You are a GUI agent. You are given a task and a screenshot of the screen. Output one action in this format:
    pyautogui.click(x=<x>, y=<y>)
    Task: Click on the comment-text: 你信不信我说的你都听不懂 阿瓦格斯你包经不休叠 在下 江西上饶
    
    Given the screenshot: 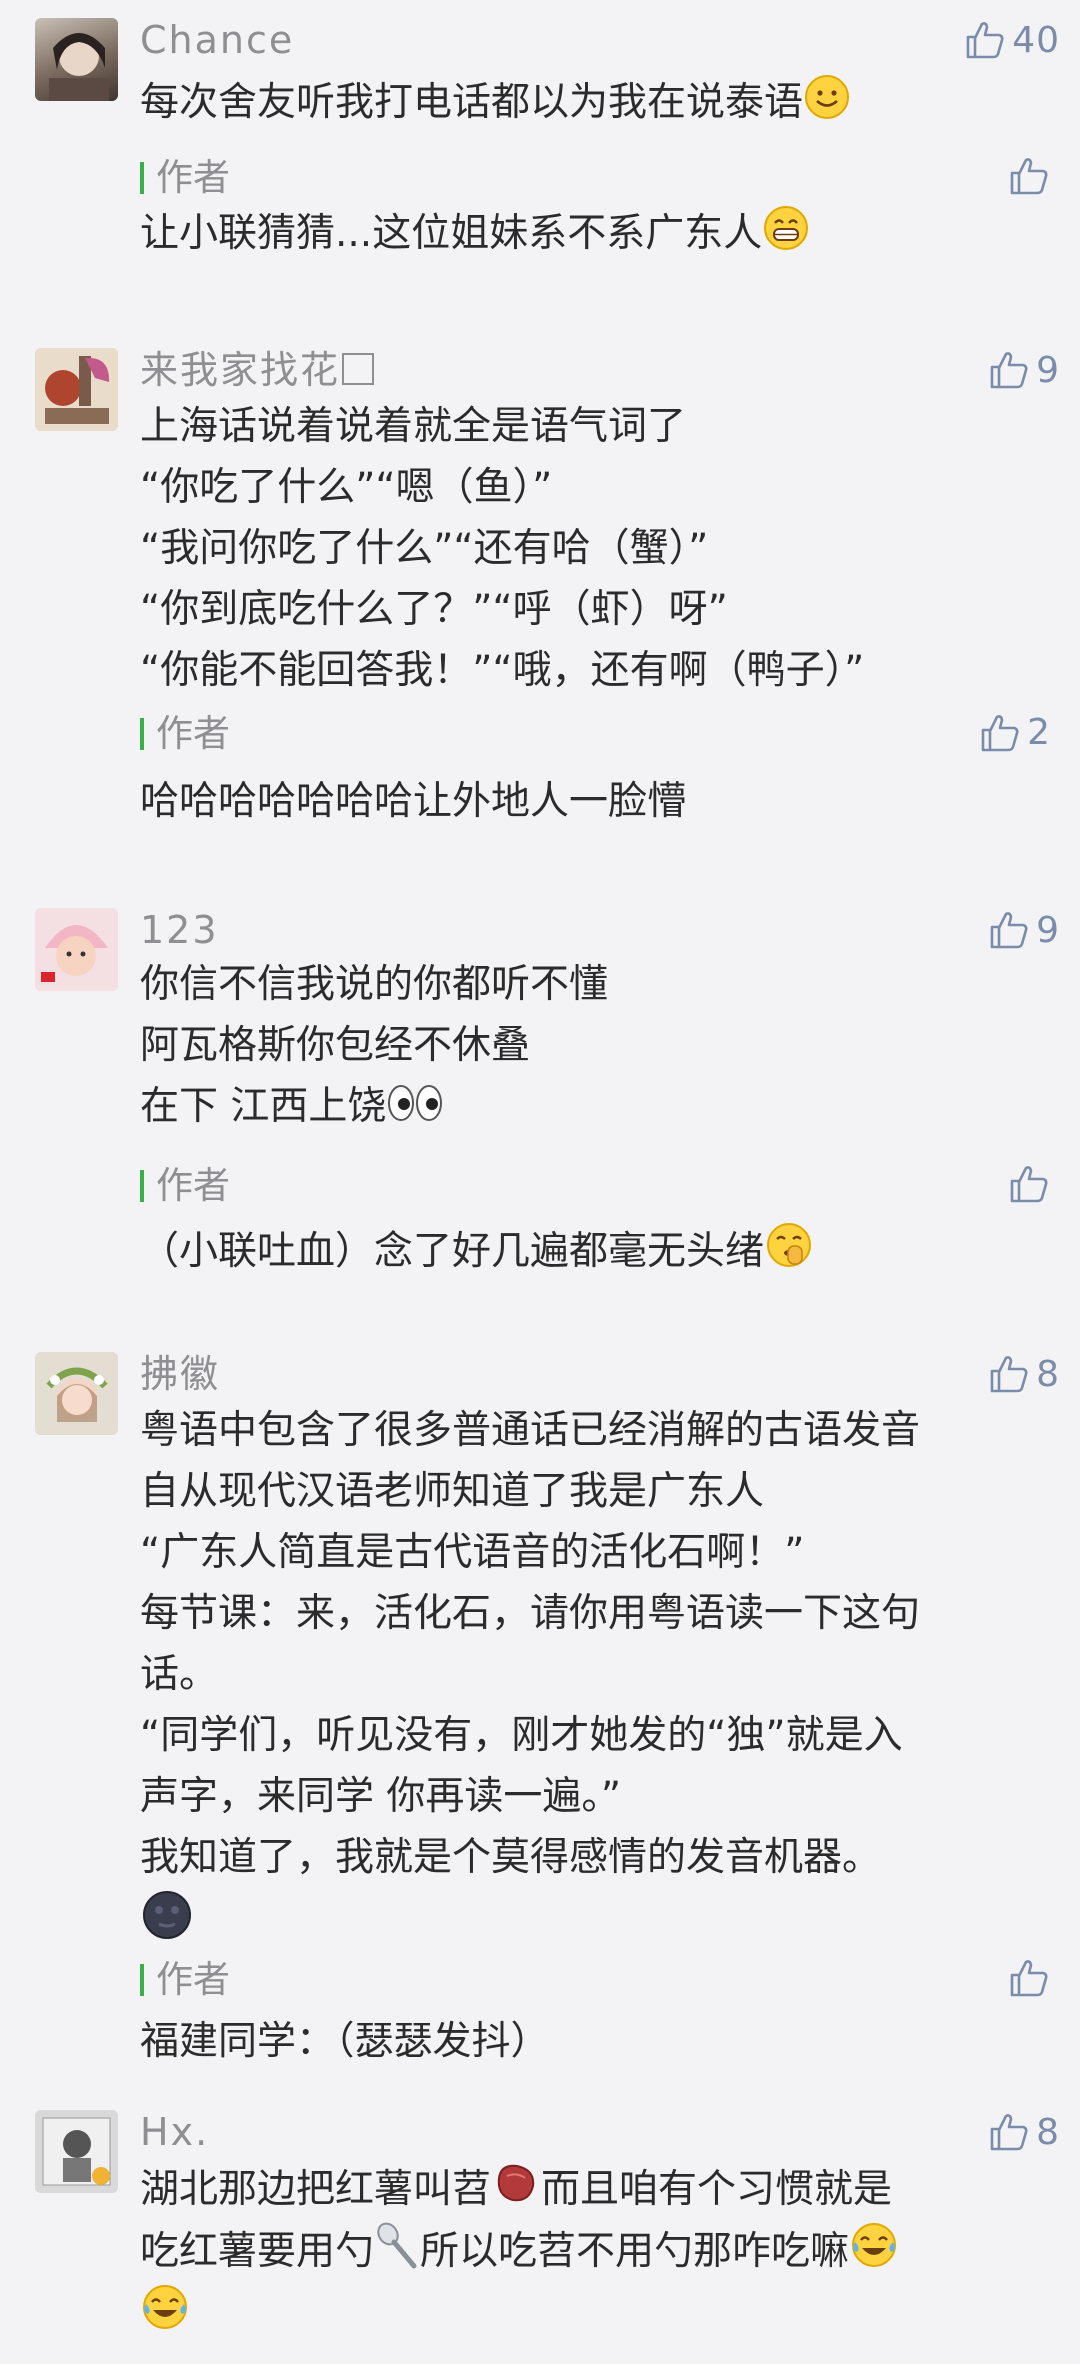 What is the action you would take?
    pyautogui.click(x=374, y=1045)
    